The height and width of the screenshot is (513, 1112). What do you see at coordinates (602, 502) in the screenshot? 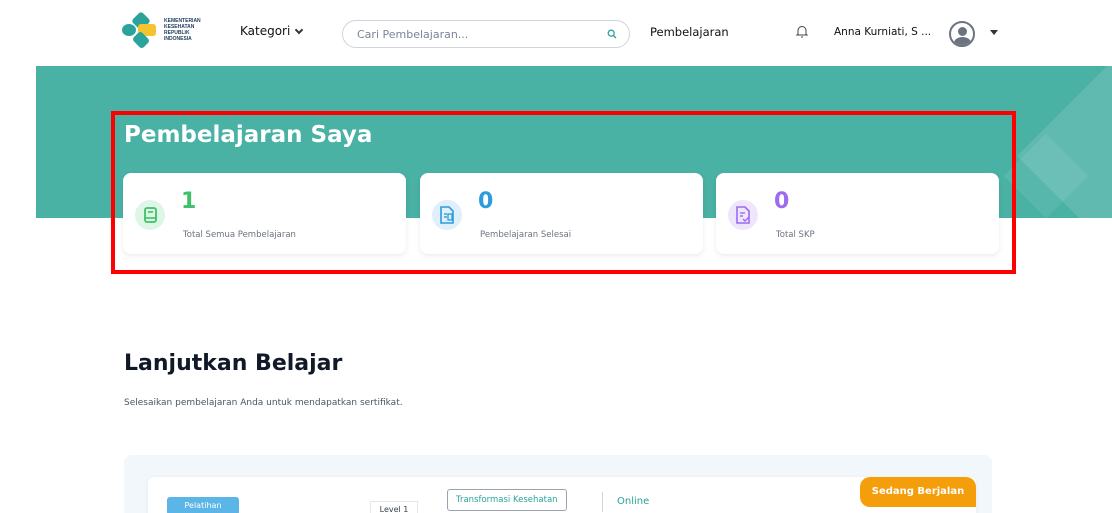
I see `divider` at bounding box center [602, 502].